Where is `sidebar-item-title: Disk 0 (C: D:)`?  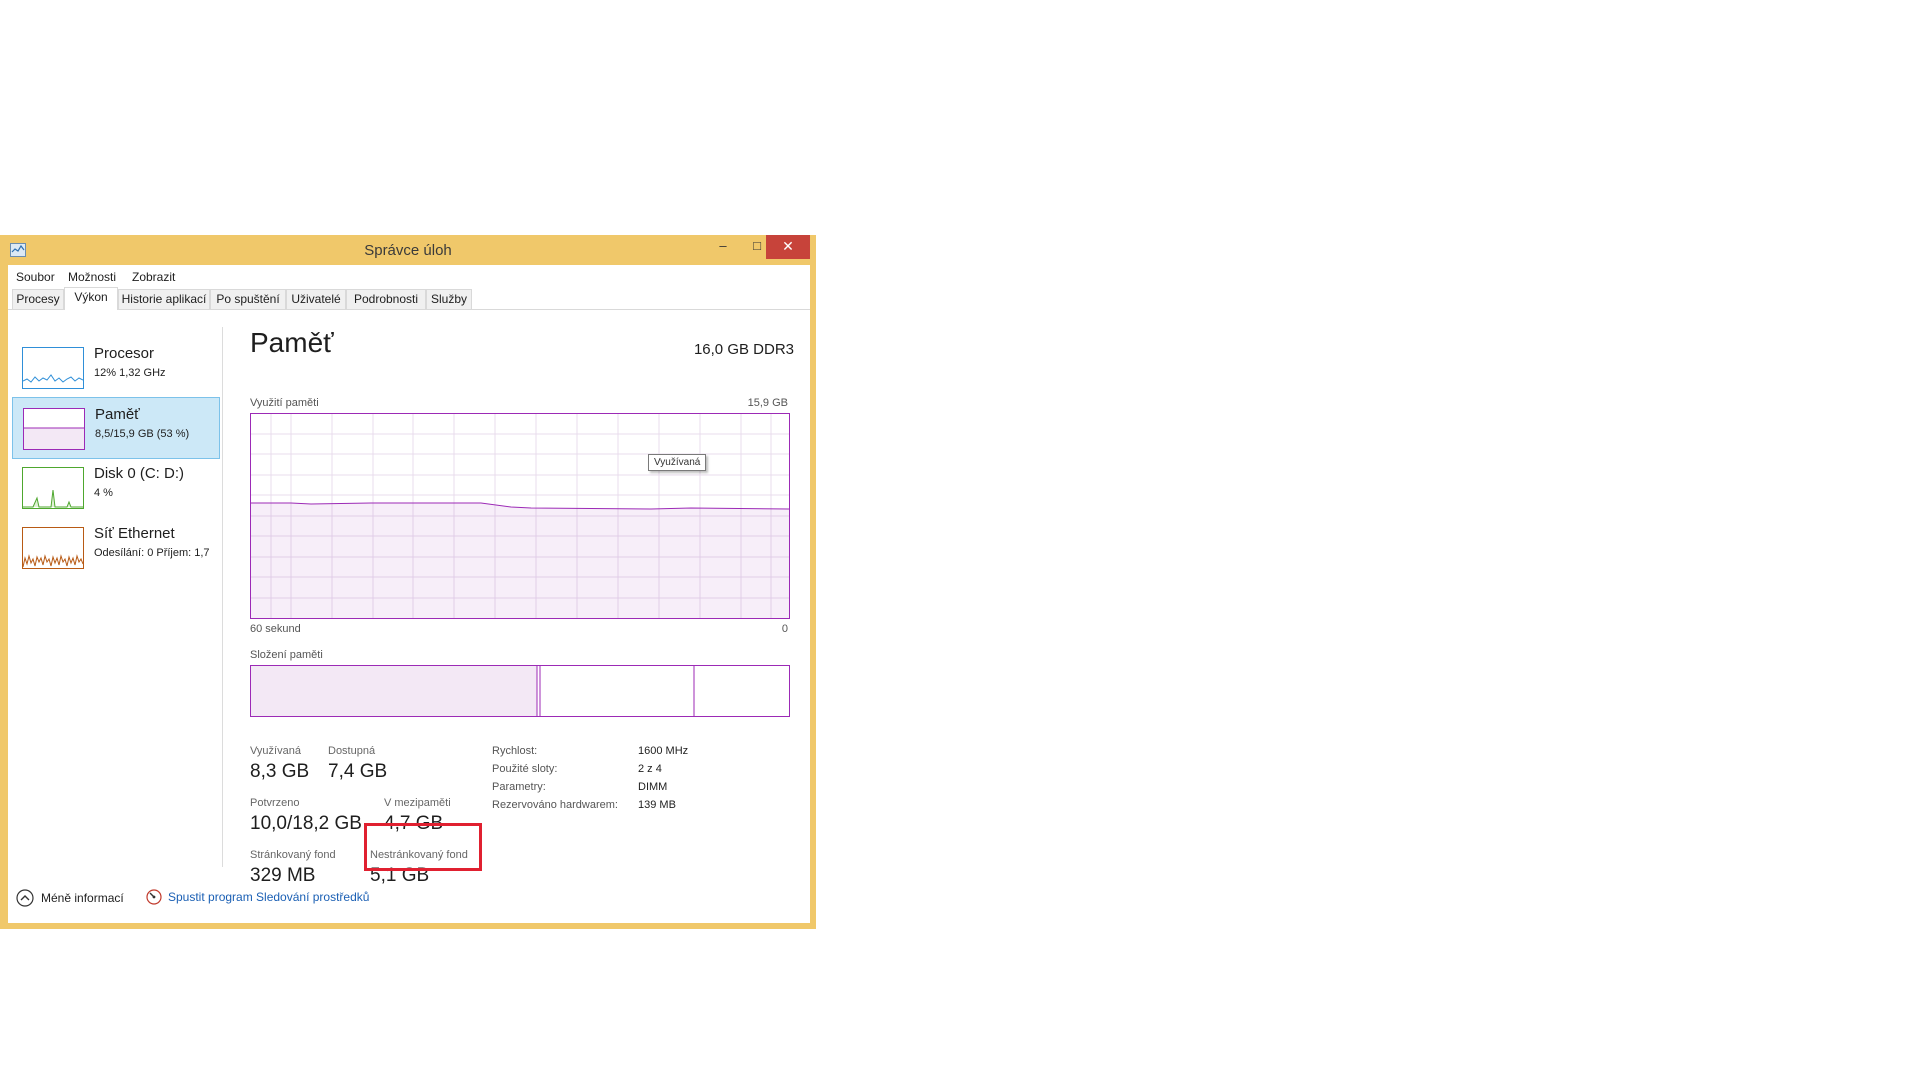
sidebar-item-title: Disk 0 (C: D:) is located at coordinates (139, 473).